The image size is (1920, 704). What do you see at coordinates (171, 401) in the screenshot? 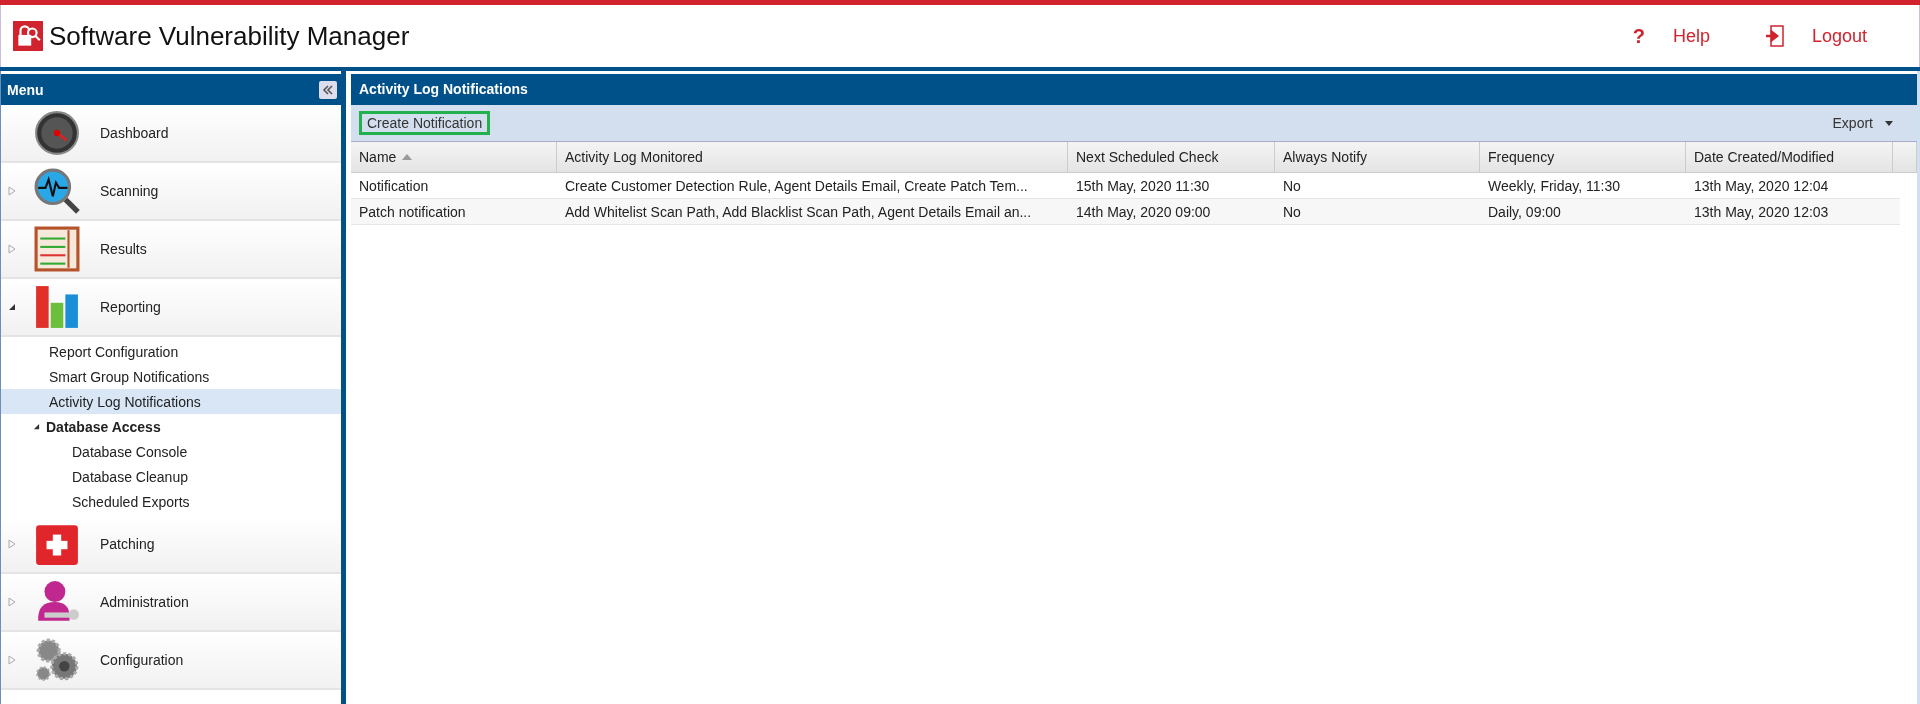
I see `nav-subitem: Activity Log Notifications` at bounding box center [171, 401].